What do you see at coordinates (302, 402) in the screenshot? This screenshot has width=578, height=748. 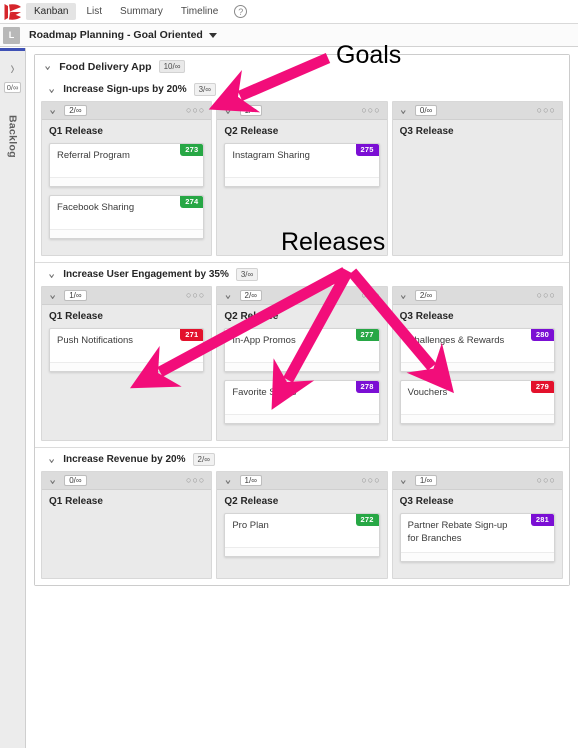 I see `task-card: 278 Favorite Shops` at bounding box center [302, 402].